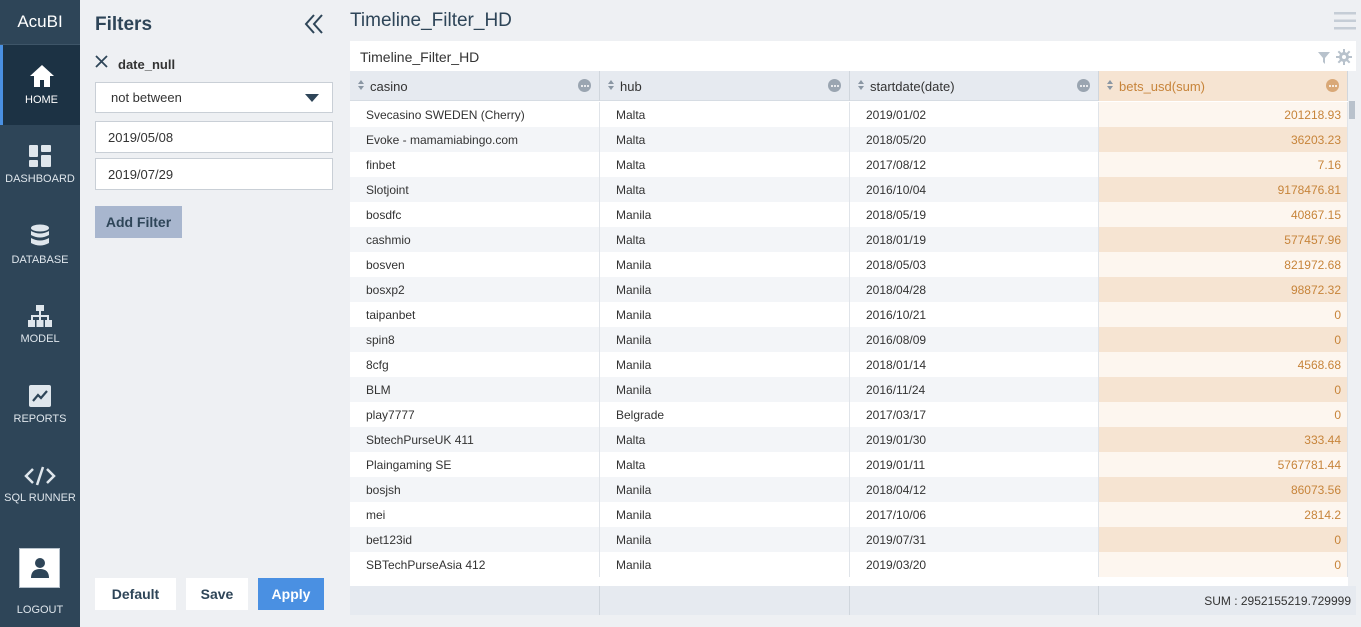  I want to click on nav-item-model: MODEL, so click(40, 325).